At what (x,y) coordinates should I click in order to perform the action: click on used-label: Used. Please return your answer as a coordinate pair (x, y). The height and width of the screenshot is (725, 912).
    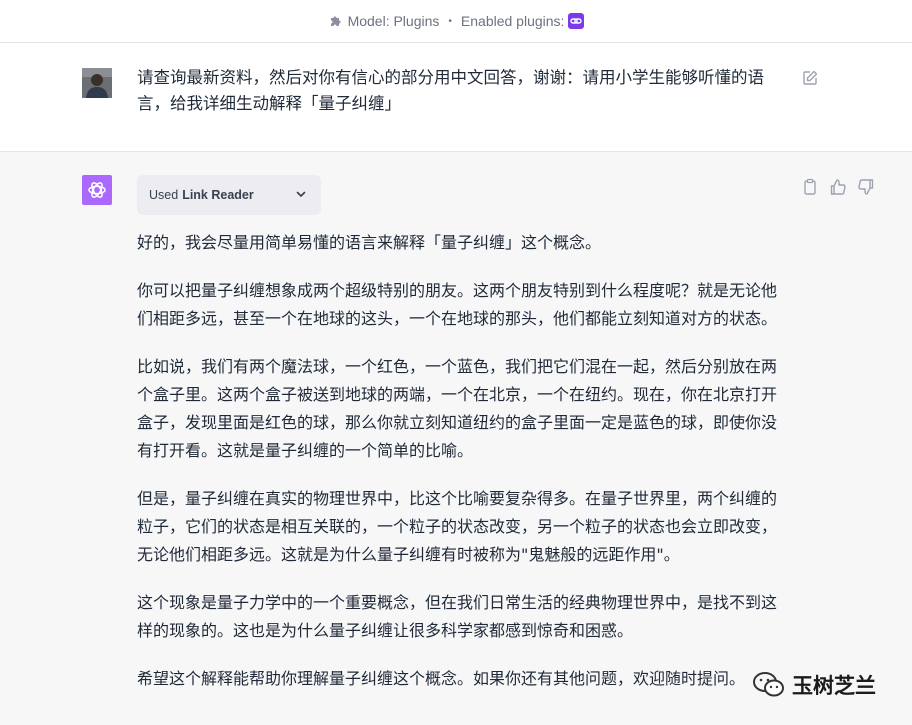
    Looking at the image, I should click on (164, 195).